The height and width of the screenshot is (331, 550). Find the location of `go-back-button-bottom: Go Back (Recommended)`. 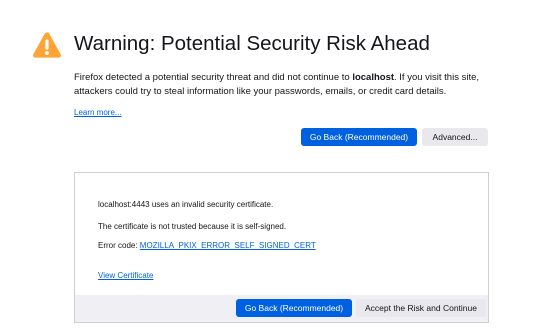

go-back-button-bottom: Go Back (Recommended) is located at coordinates (294, 308).